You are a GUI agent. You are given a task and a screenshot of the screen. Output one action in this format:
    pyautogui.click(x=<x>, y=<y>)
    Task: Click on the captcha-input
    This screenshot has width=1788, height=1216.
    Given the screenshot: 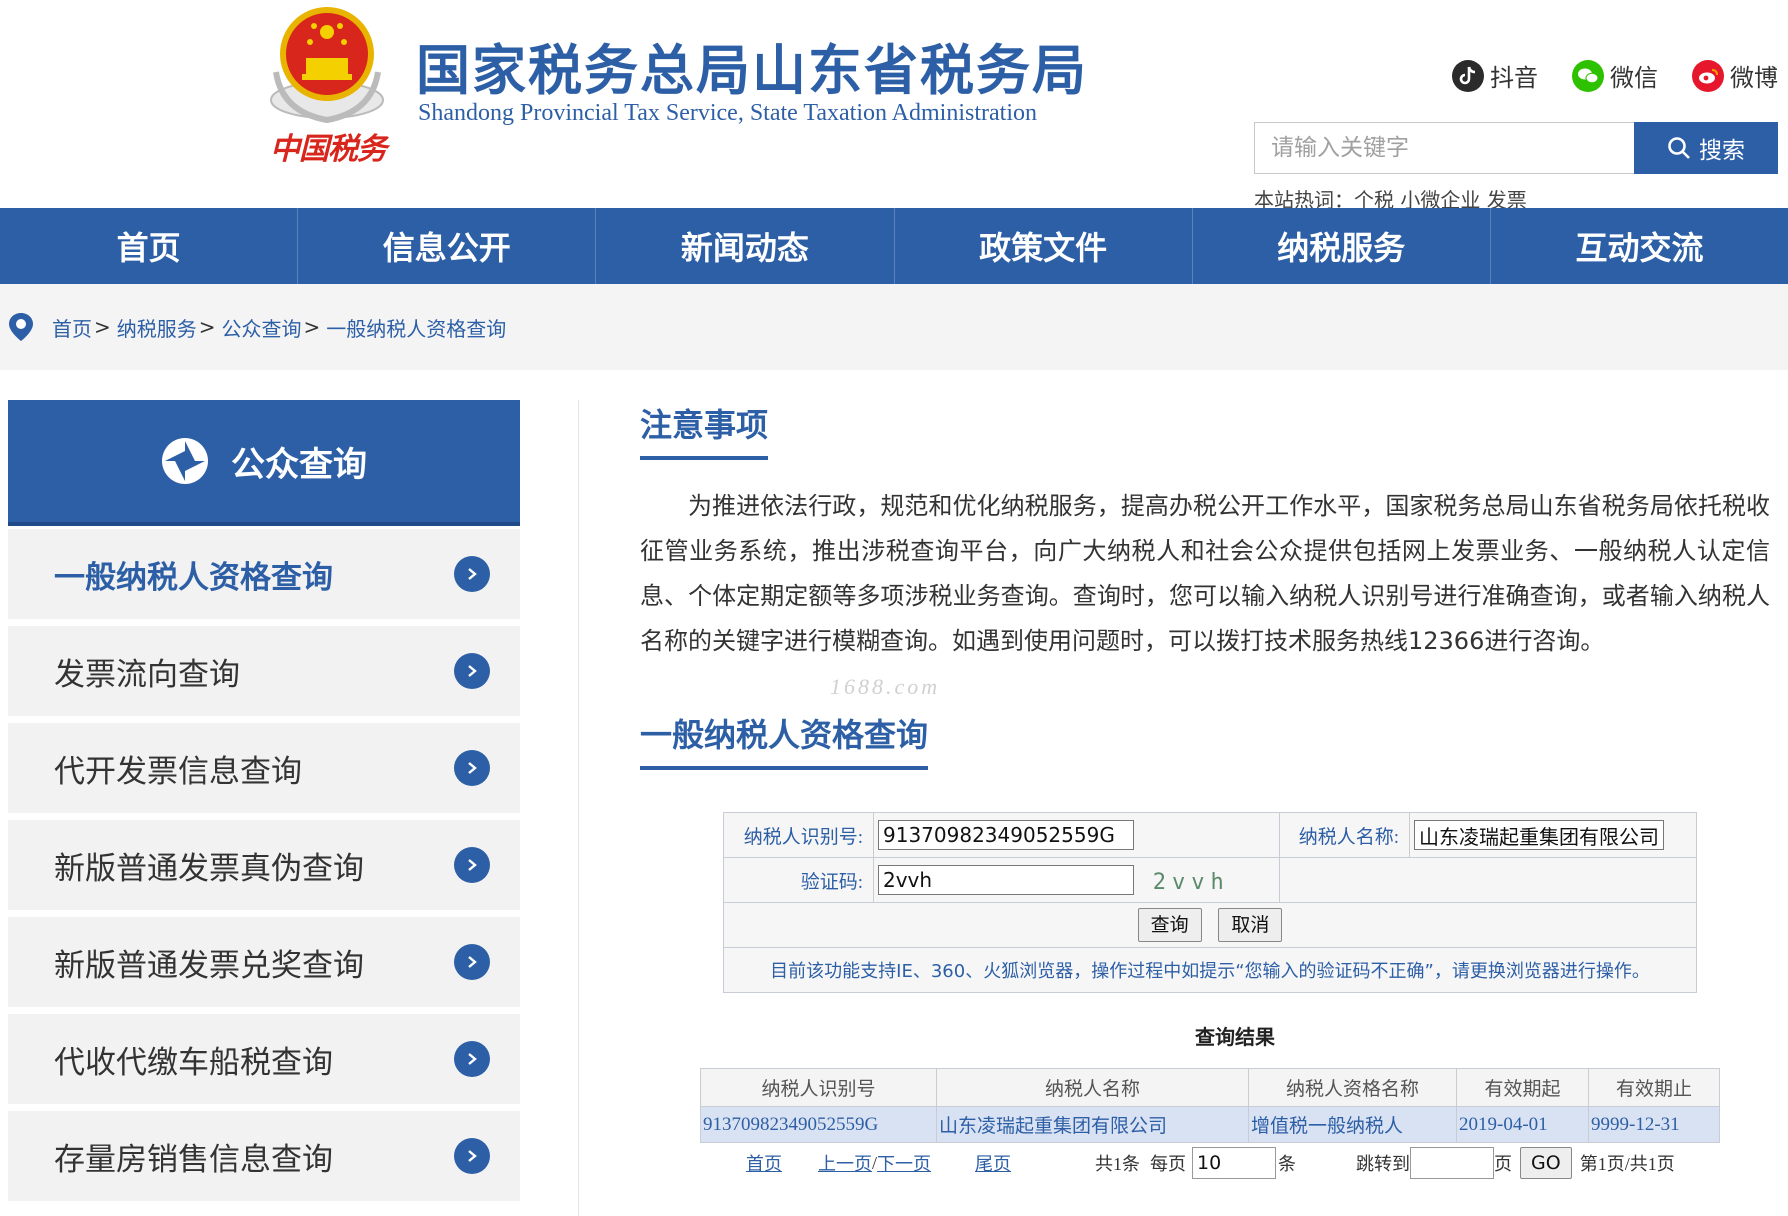 What is the action you would take?
    pyautogui.click(x=1006, y=879)
    